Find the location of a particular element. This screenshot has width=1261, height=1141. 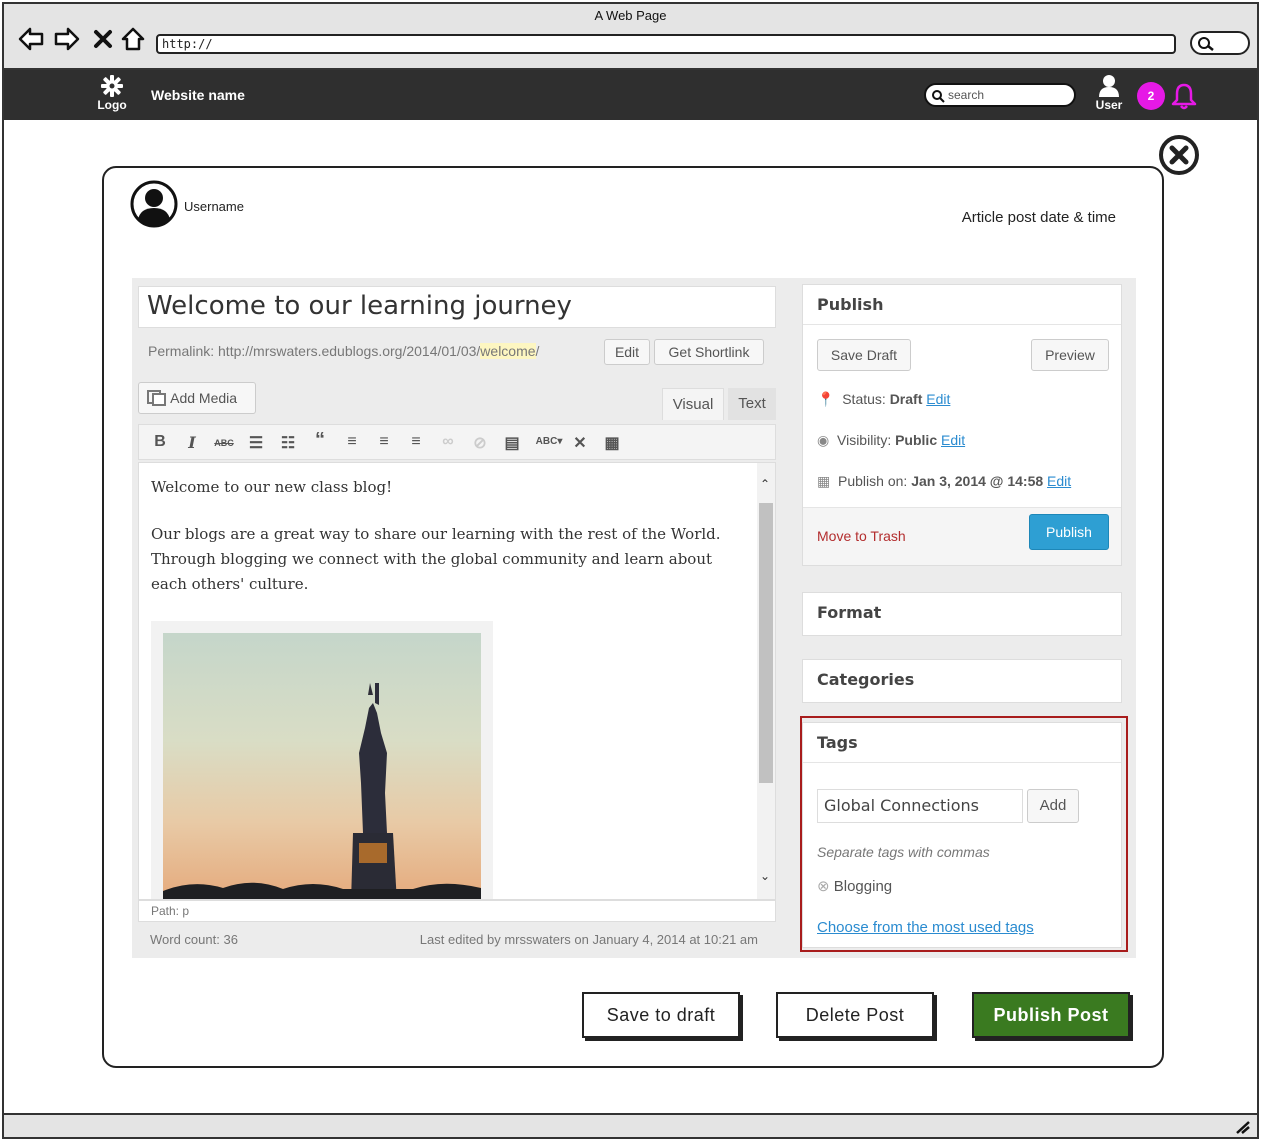

visibility-value: Public is located at coordinates (916, 440).